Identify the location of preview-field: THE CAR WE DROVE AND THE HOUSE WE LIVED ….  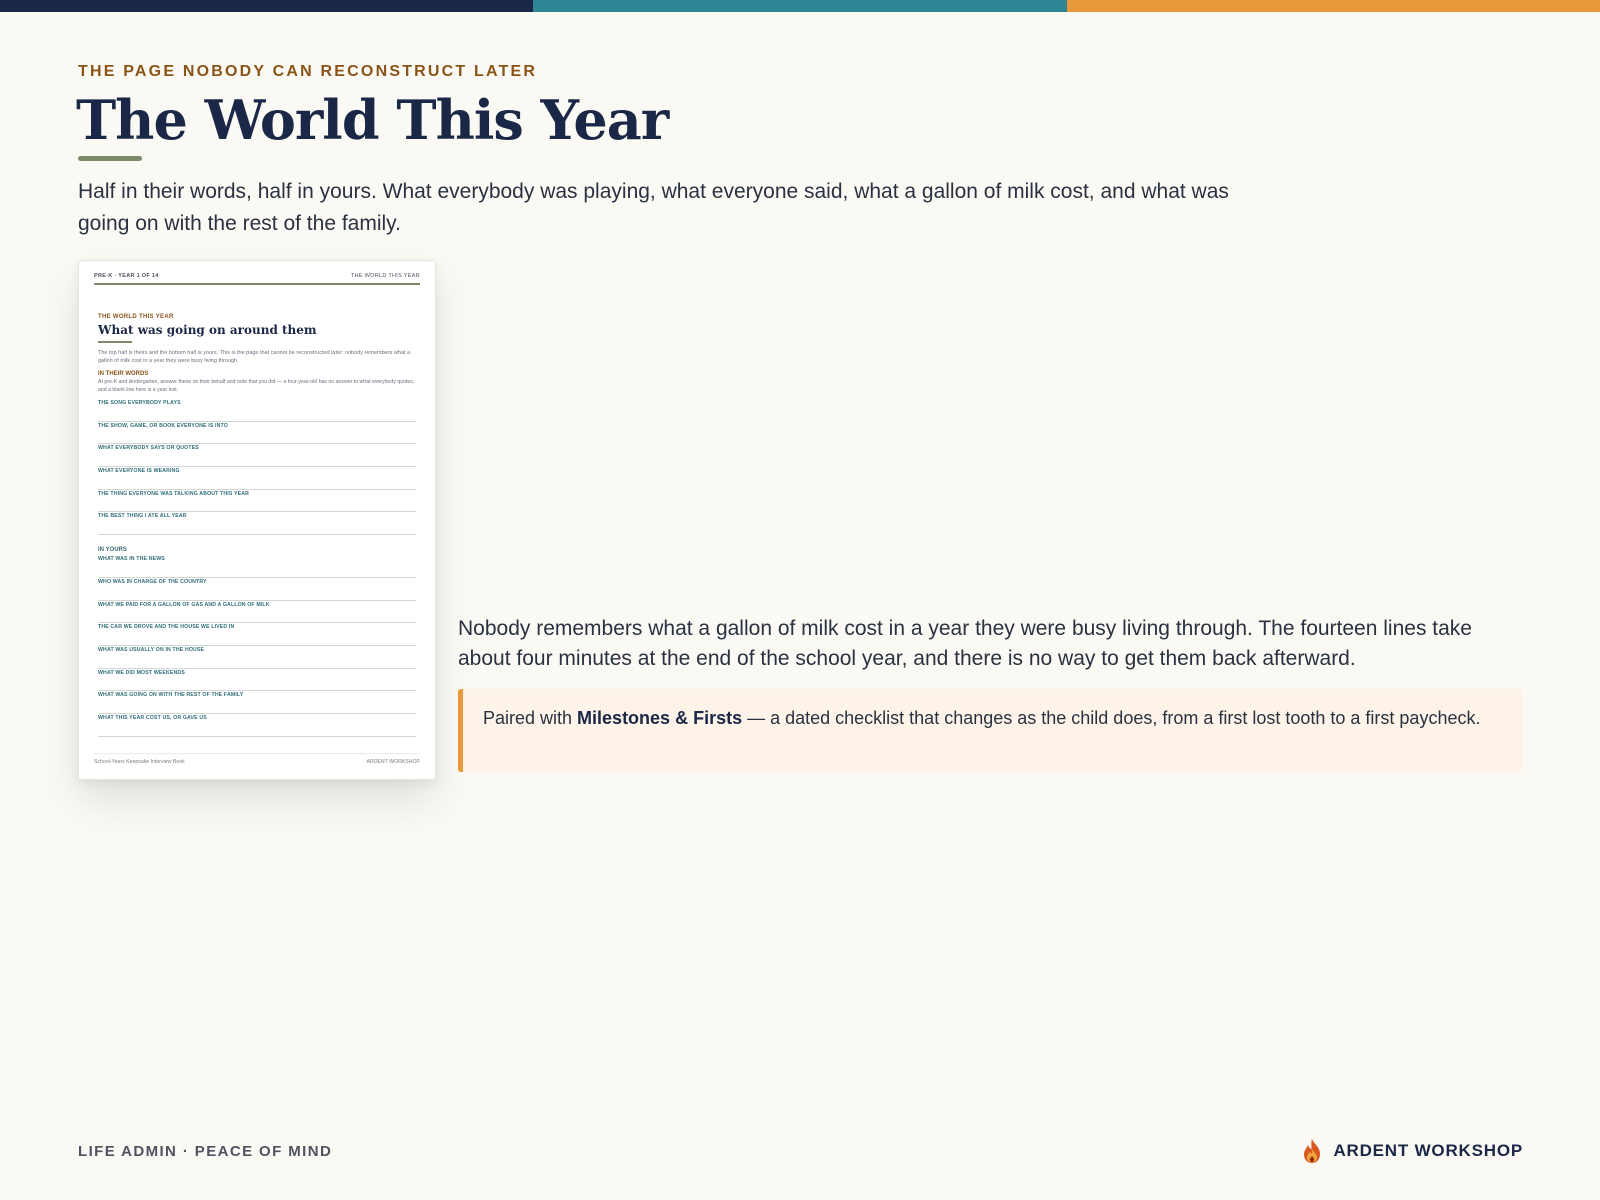
(257, 634).